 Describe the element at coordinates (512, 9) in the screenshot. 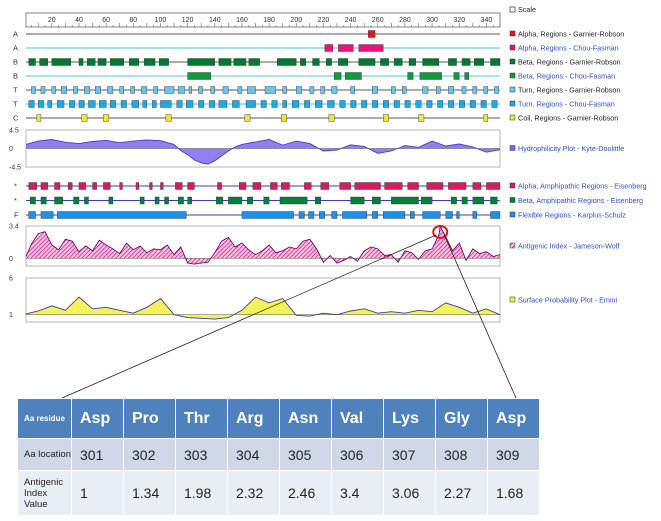

I see `scale-legend-swatch` at that location.